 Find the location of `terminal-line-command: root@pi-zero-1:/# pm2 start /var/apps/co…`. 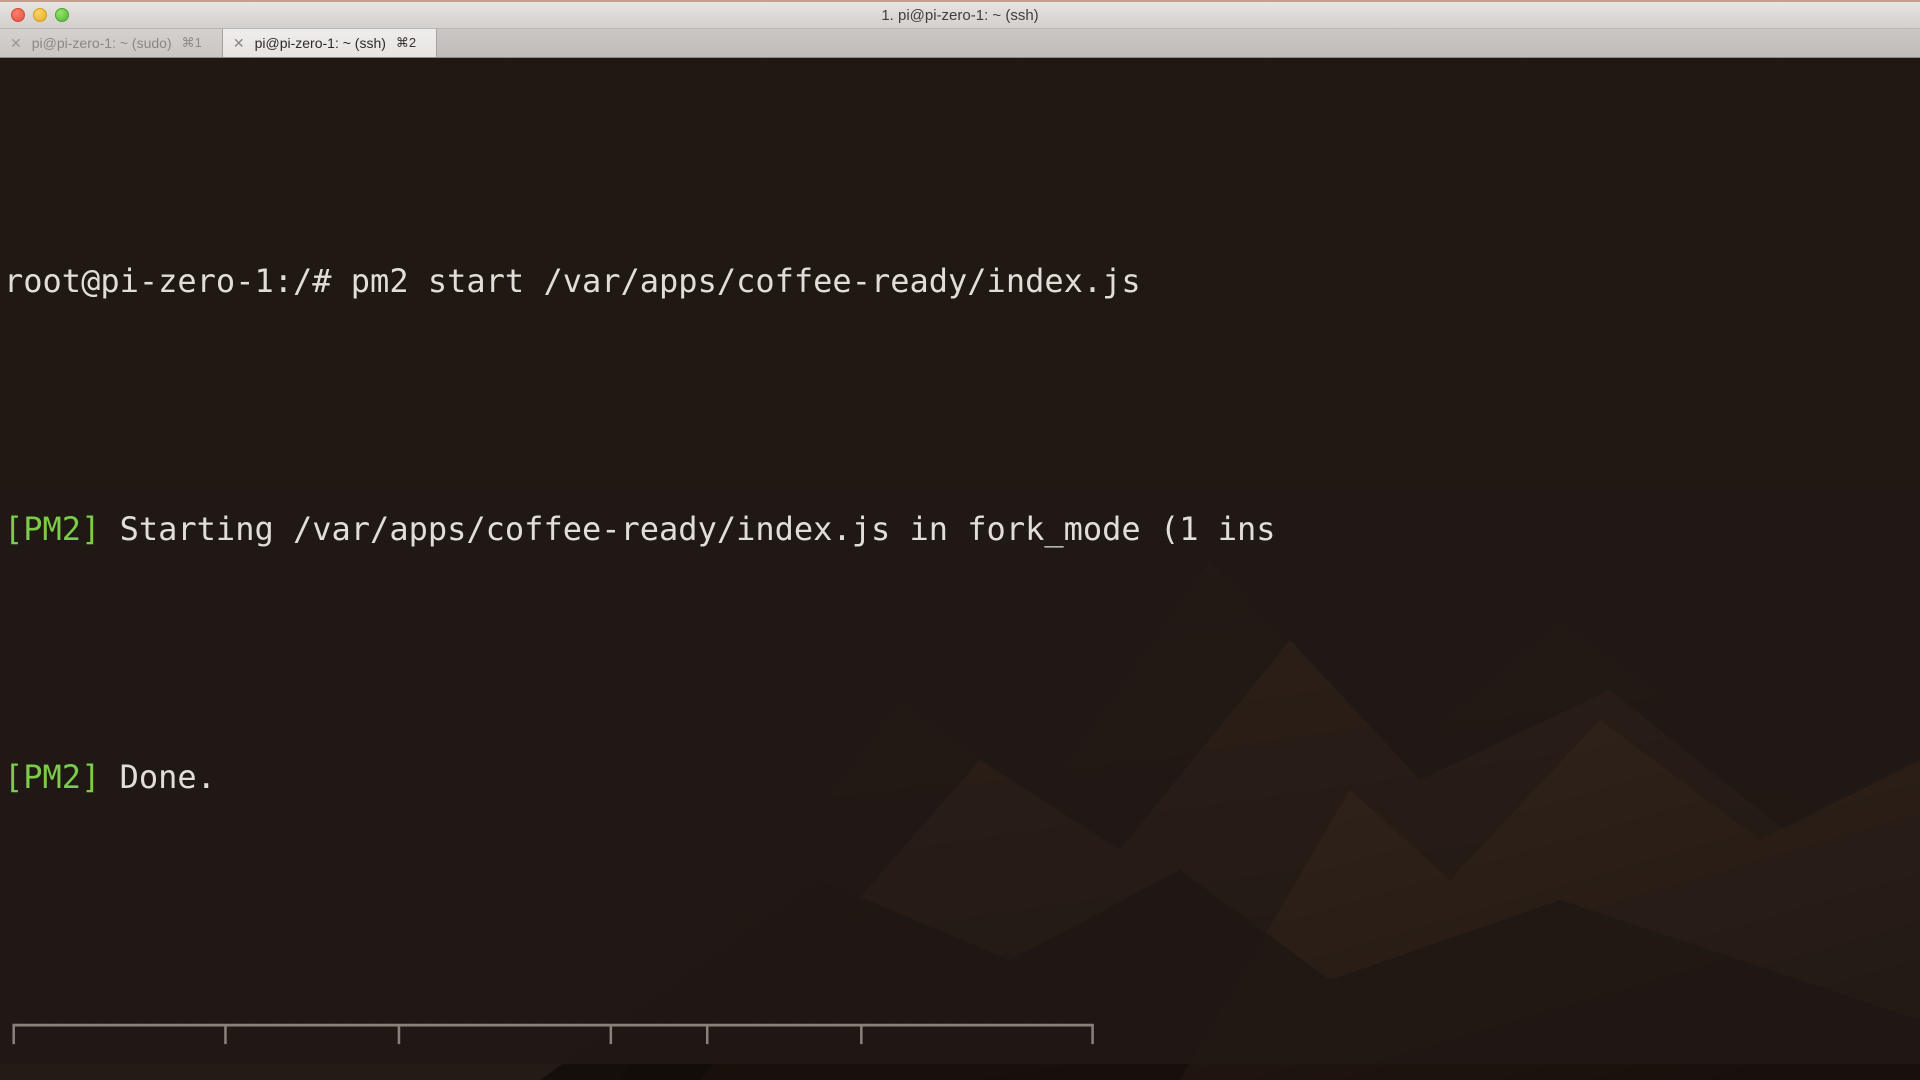

terminal-line-command: root@pi-zero-1:/# pm2 start /var/apps/co… is located at coordinates (962, 281).